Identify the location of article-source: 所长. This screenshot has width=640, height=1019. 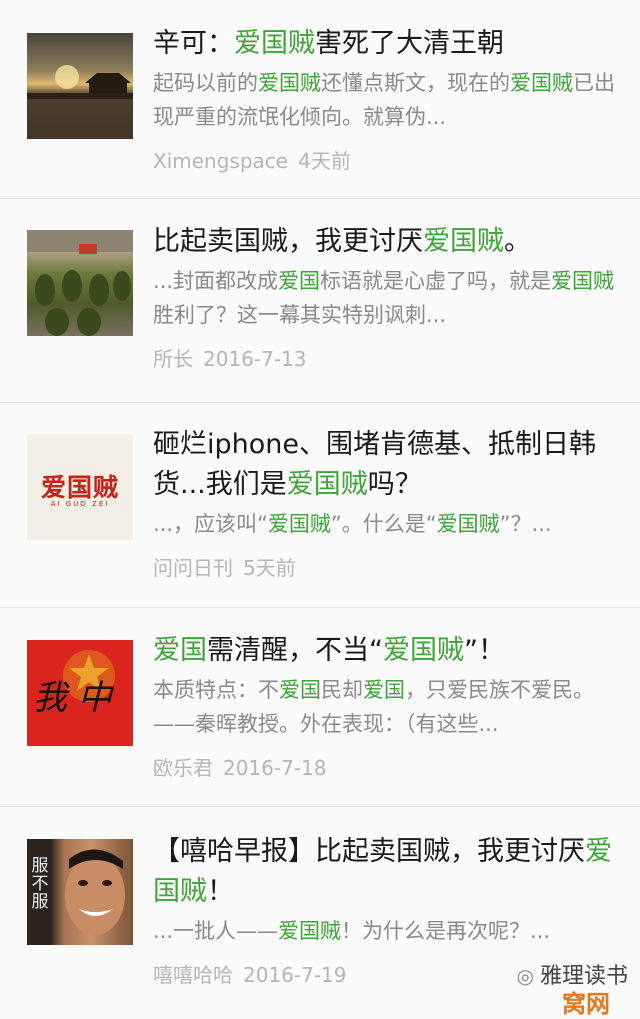
(173, 359).